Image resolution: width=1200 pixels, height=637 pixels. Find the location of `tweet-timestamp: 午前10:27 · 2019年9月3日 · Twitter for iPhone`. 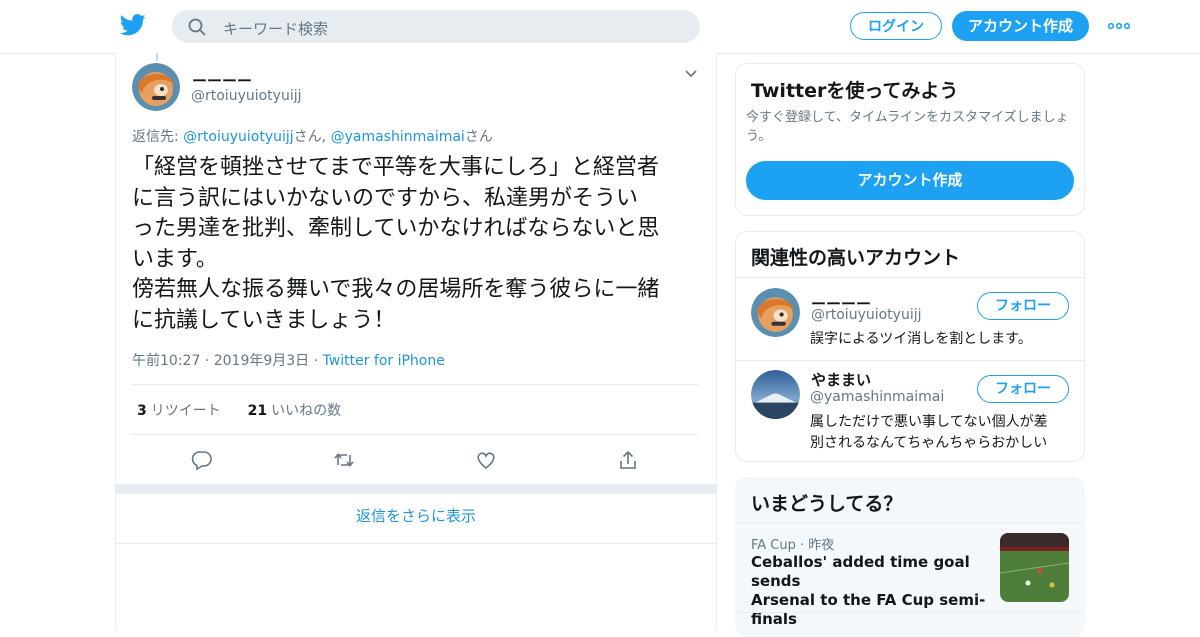

tweet-timestamp: 午前10:27 · 2019年9月3日 · Twitter for iPhone is located at coordinates (288, 360).